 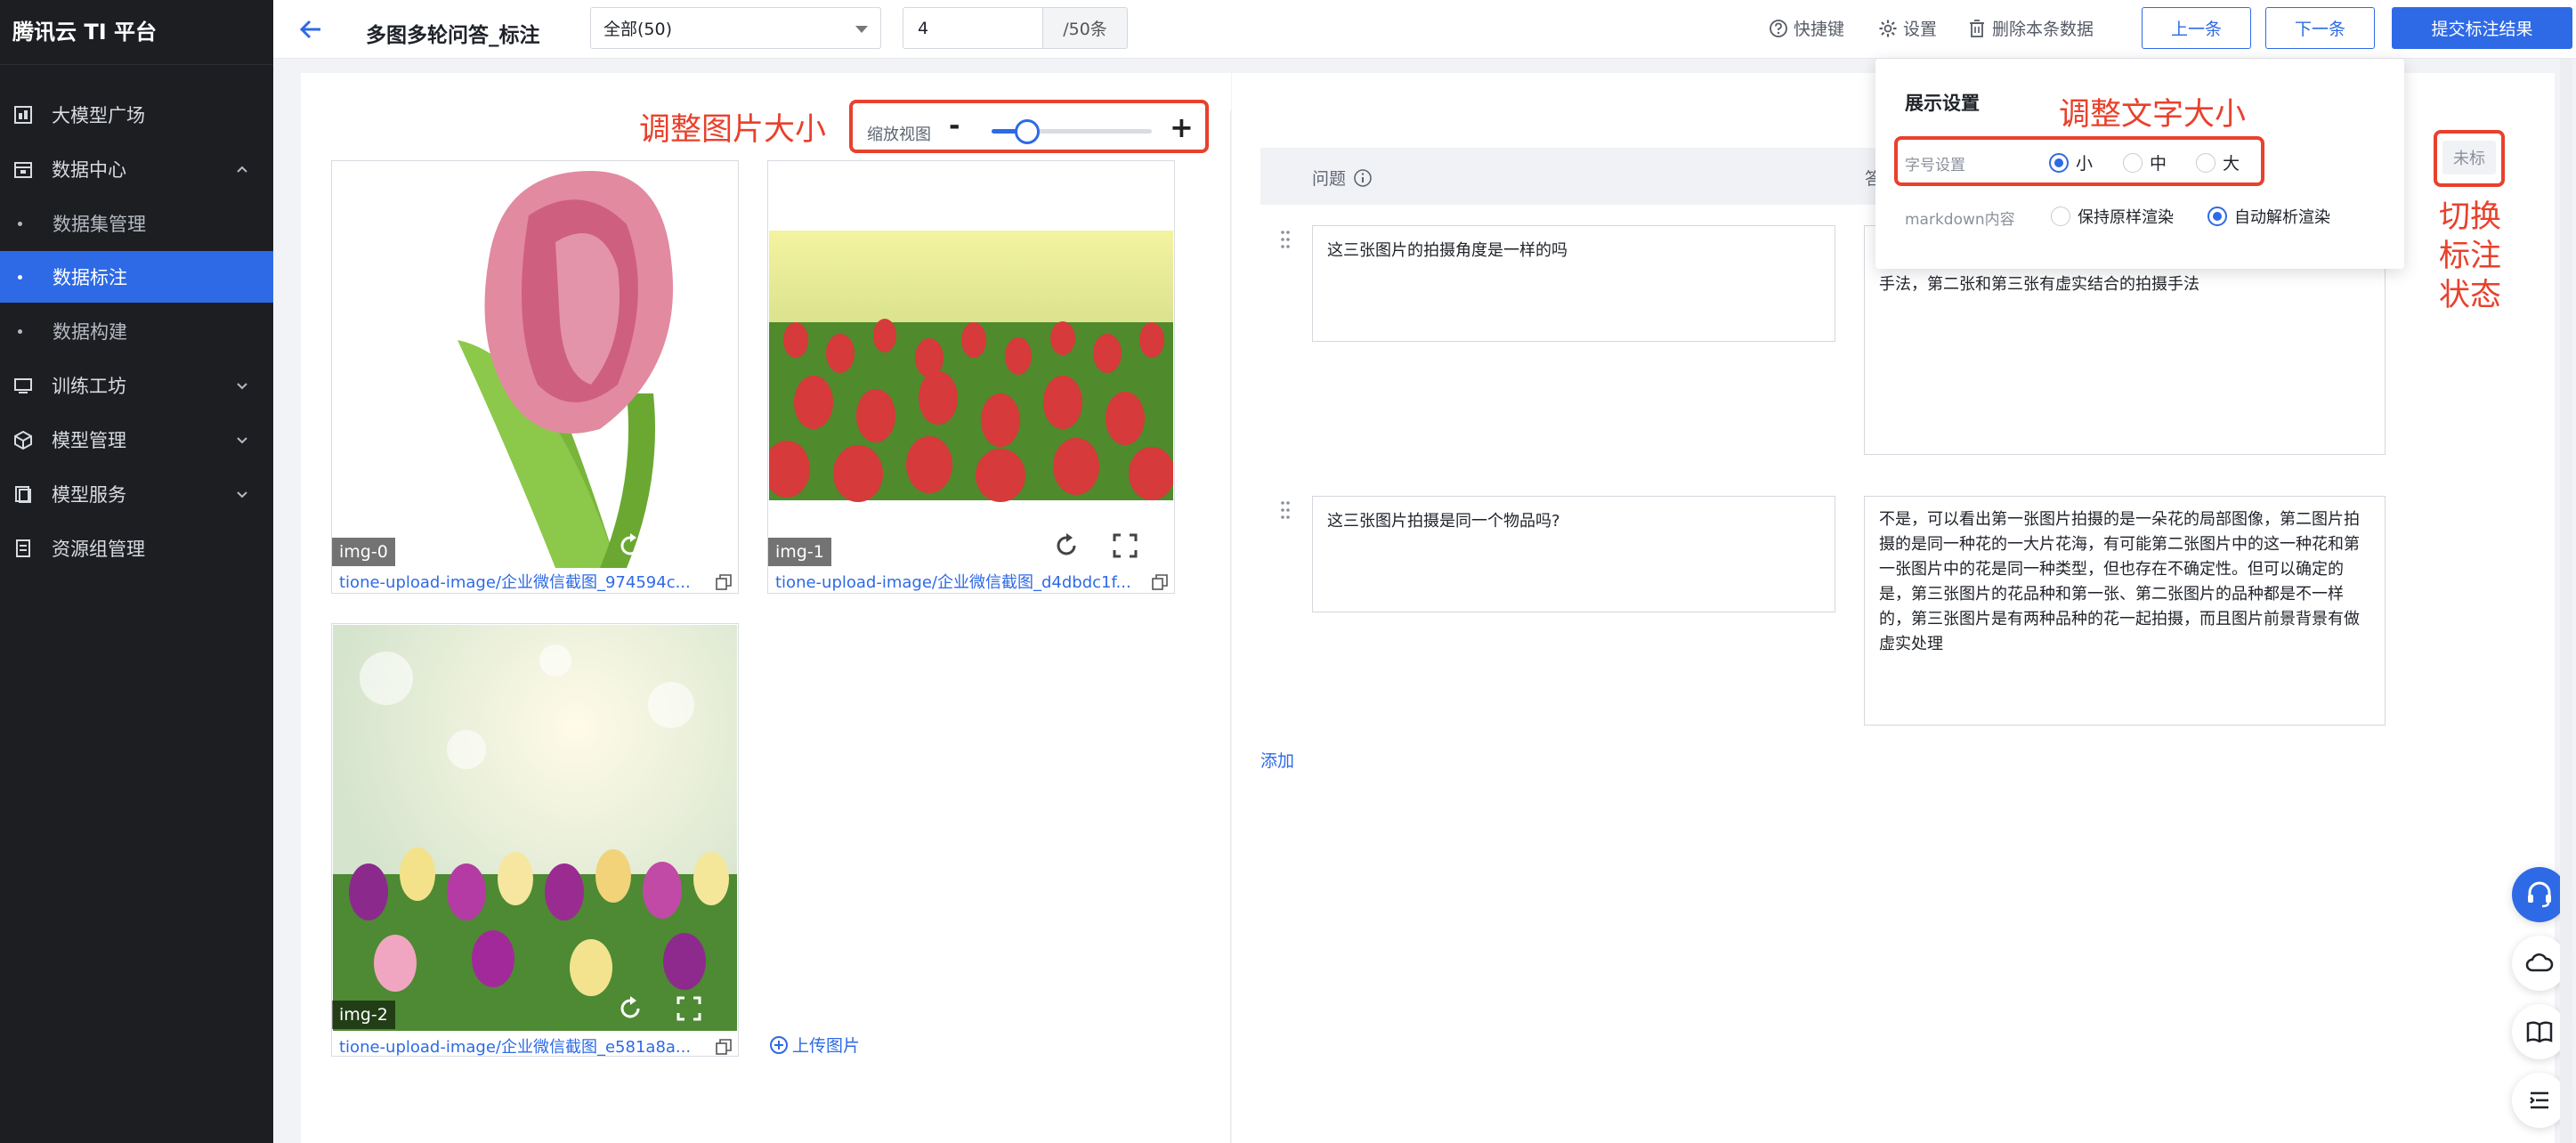 What do you see at coordinates (2540, 1031) in the screenshot?
I see `docs-button` at bounding box center [2540, 1031].